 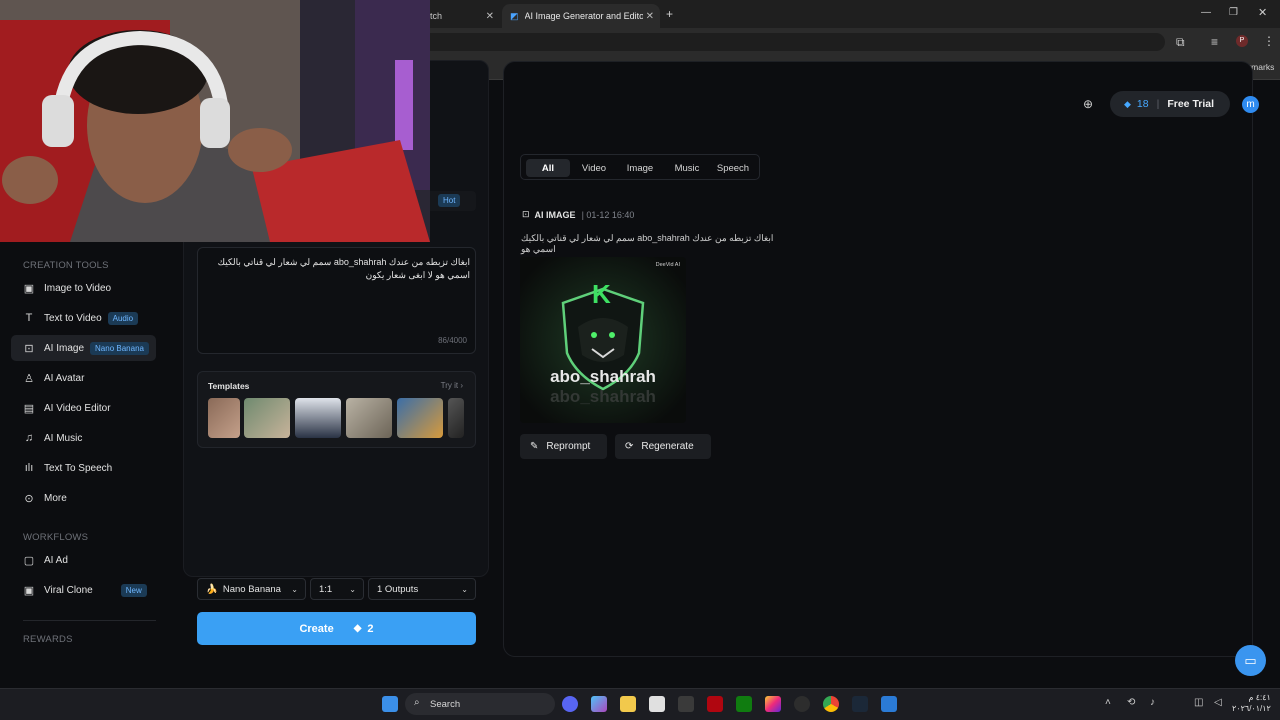 What do you see at coordinates (663, 446) in the screenshot?
I see `regenerate-button: ⟳ Regenerate` at bounding box center [663, 446].